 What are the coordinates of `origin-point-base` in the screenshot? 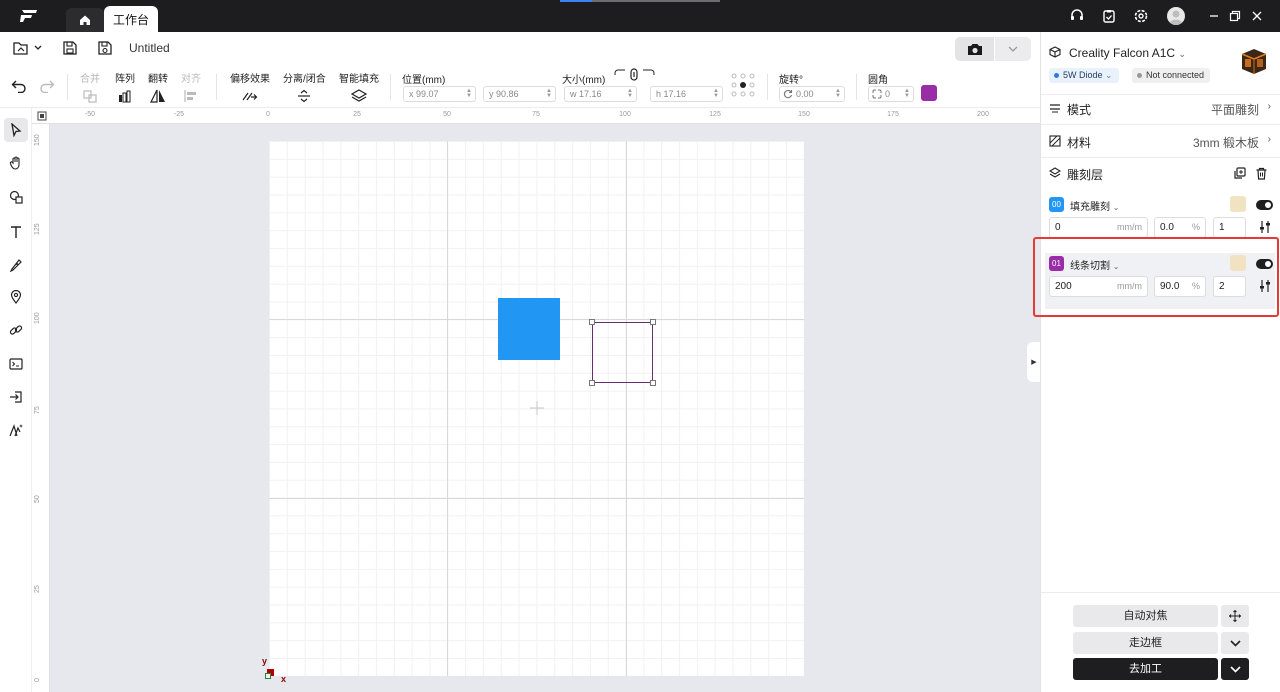 It's located at (268, 676).